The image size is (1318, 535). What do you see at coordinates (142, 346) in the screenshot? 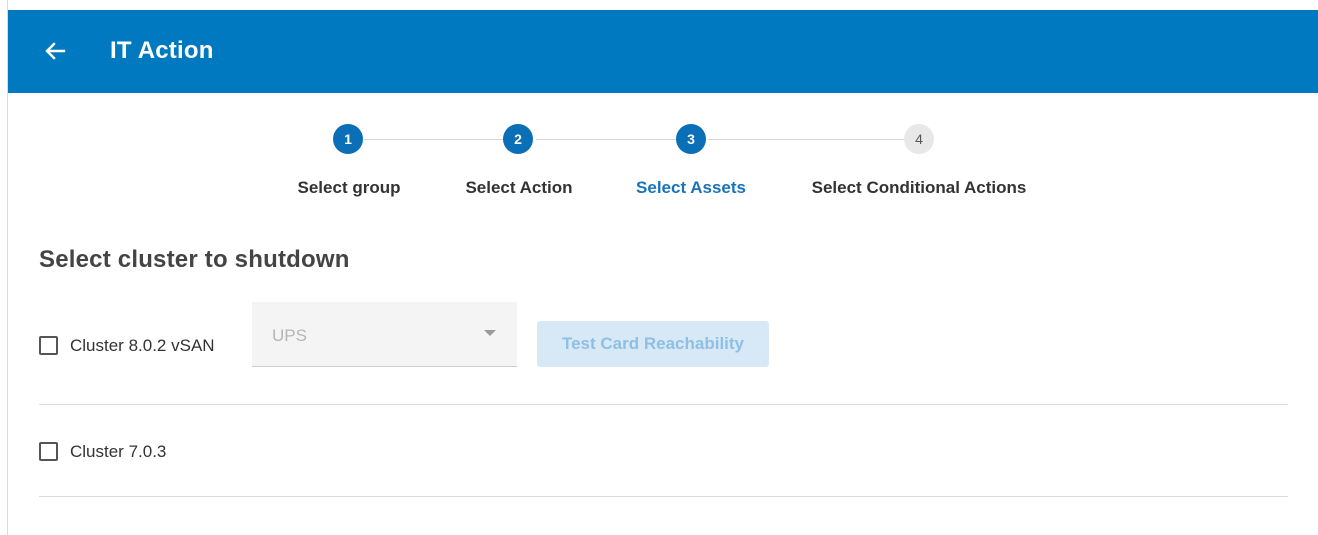
I see `cluster-1-label: Cluster 8.0.2 vSAN` at bounding box center [142, 346].